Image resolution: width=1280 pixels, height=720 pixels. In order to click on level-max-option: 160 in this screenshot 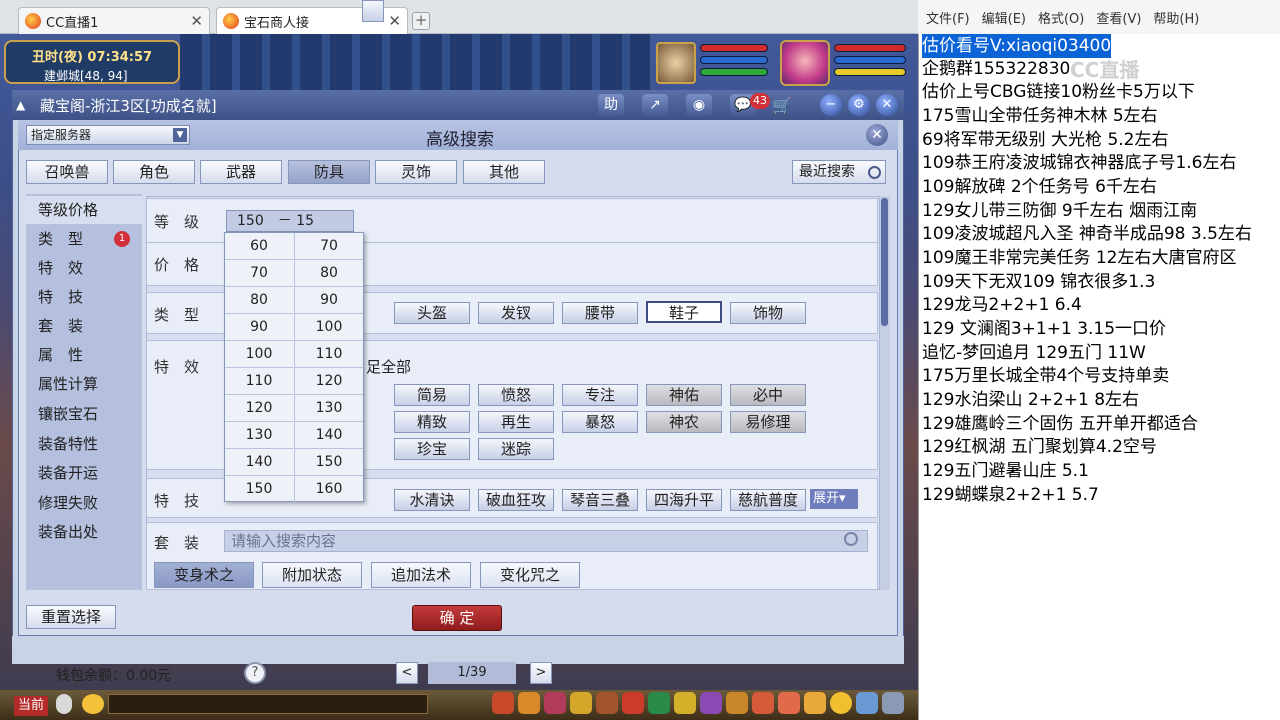, I will do `click(329, 489)`.